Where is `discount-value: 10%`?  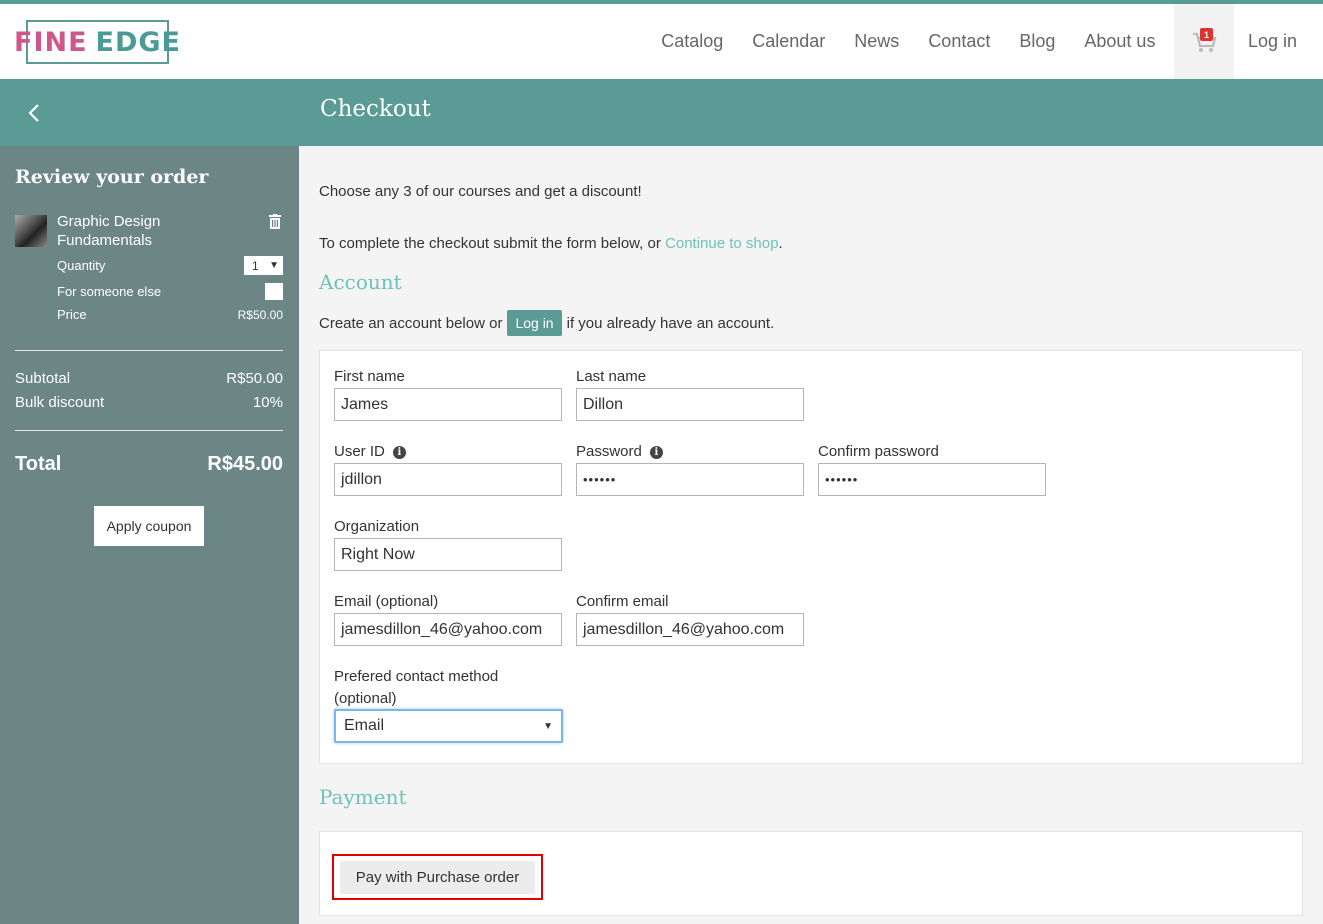
discount-value: 10% is located at coordinates (267, 402).